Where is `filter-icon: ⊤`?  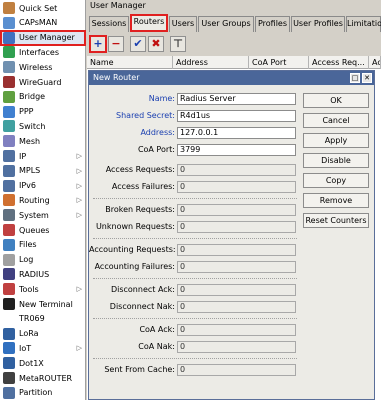 filter-icon: ⊤ is located at coordinates (178, 44).